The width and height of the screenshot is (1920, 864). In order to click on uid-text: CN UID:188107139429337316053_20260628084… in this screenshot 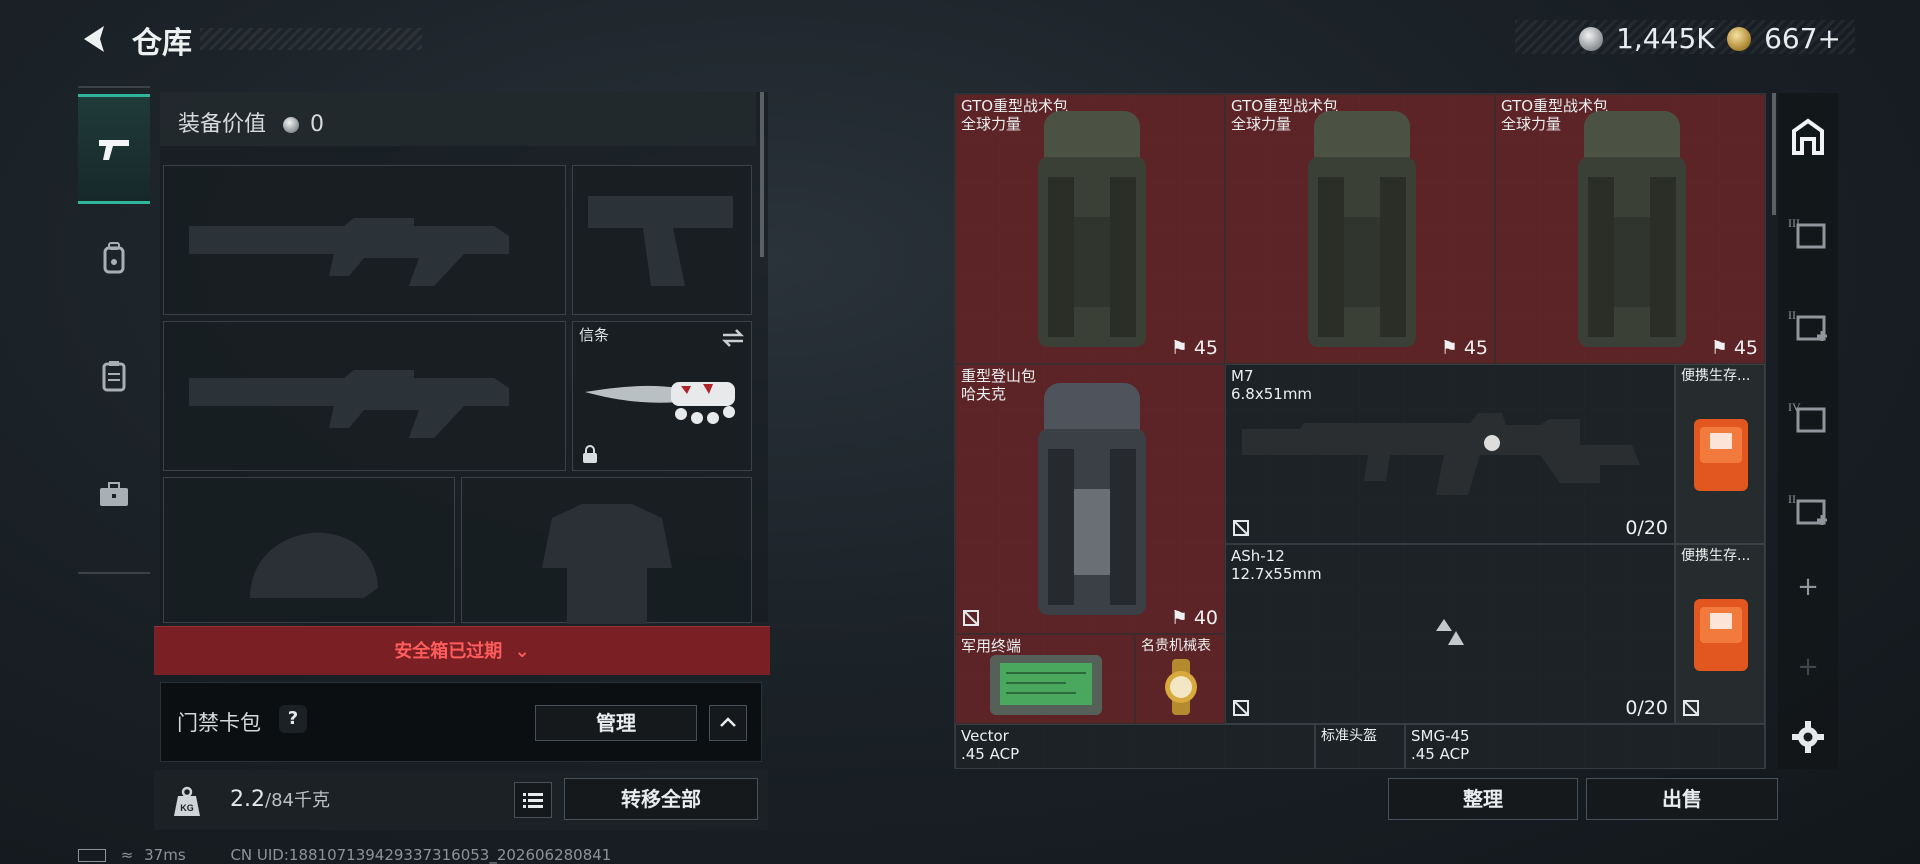, I will do `click(421, 855)`.